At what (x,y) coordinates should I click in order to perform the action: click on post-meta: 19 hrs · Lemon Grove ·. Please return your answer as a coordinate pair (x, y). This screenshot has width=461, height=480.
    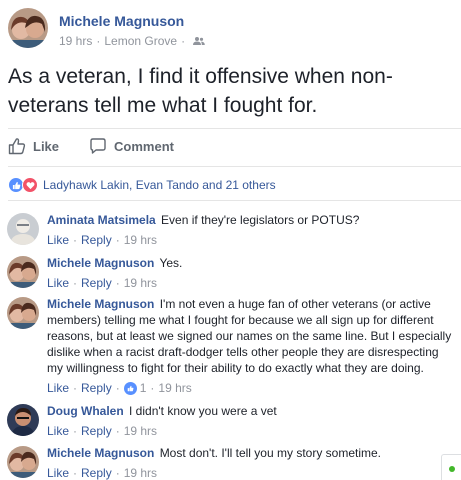
    Looking at the image, I should click on (132, 41).